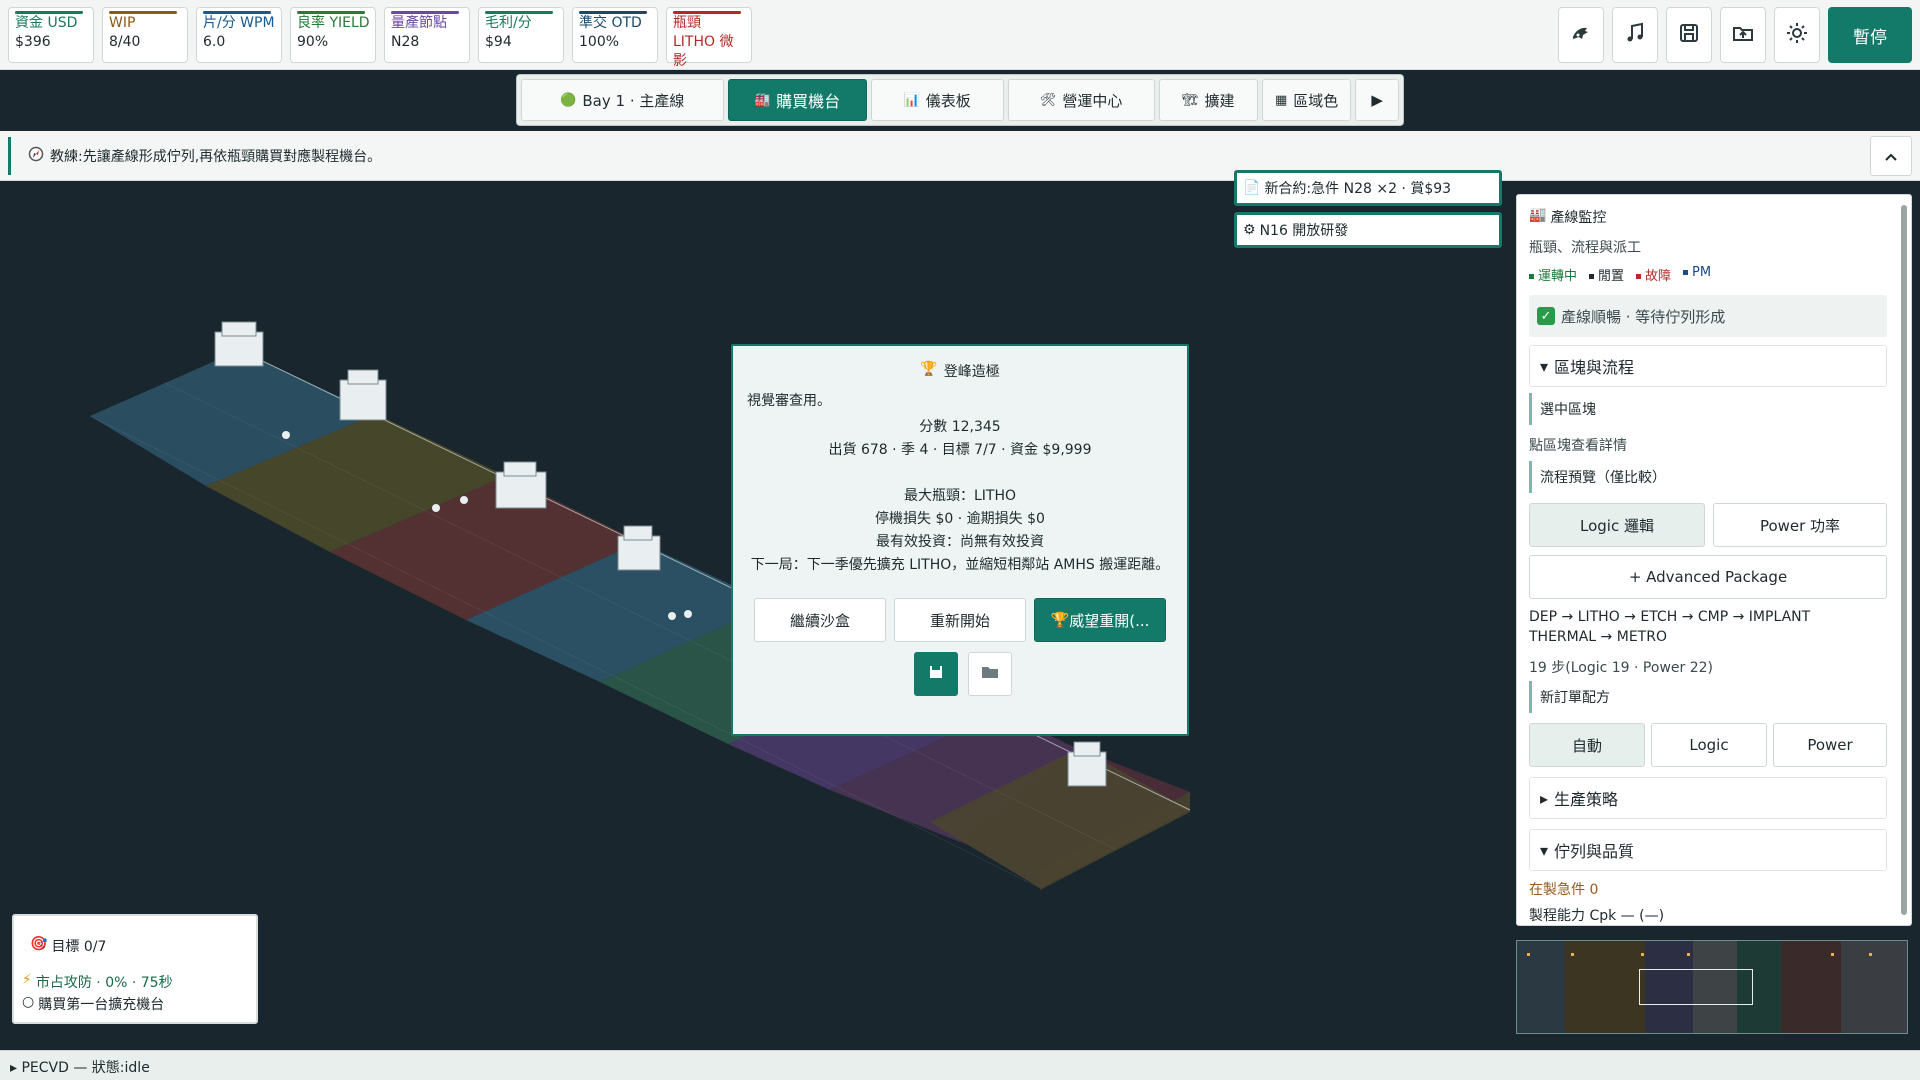  Describe the element at coordinates (820, 620) in the screenshot. I see `continue-sandbox-button: 繼續沙盒` at that location.